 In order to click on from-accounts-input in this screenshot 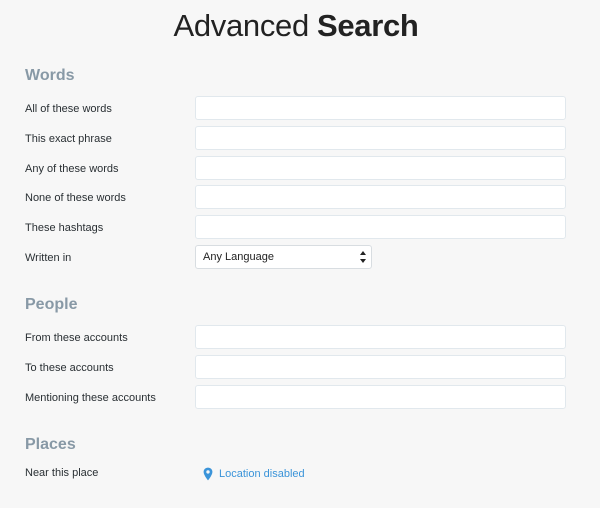, I will do `click(380, 337)`.